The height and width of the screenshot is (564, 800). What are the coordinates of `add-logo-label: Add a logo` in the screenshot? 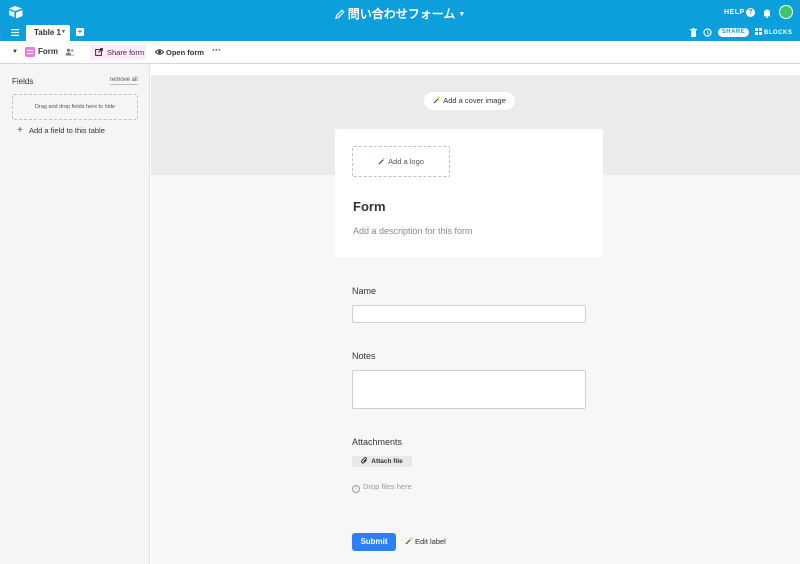 It's located at (406, 161).